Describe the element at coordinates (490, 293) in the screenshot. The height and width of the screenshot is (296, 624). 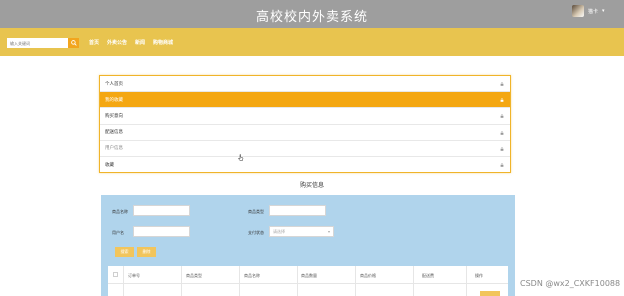
I see `row-action-button` at that location.